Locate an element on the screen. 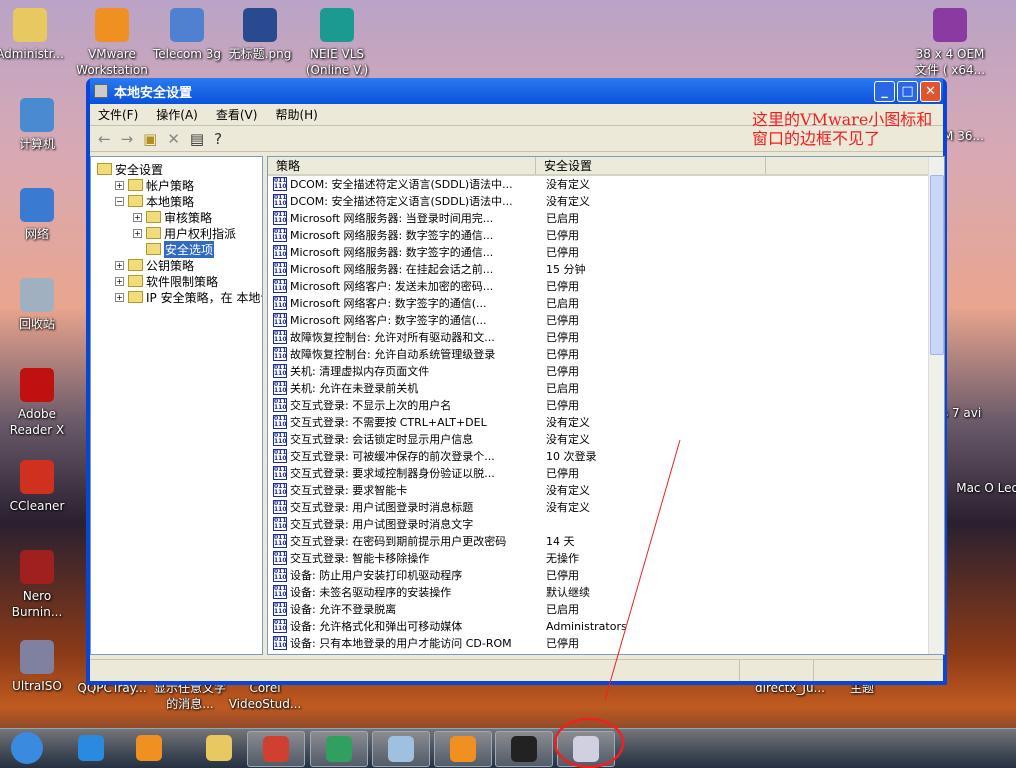  annotation-marks is located at coordinates (617, 603).